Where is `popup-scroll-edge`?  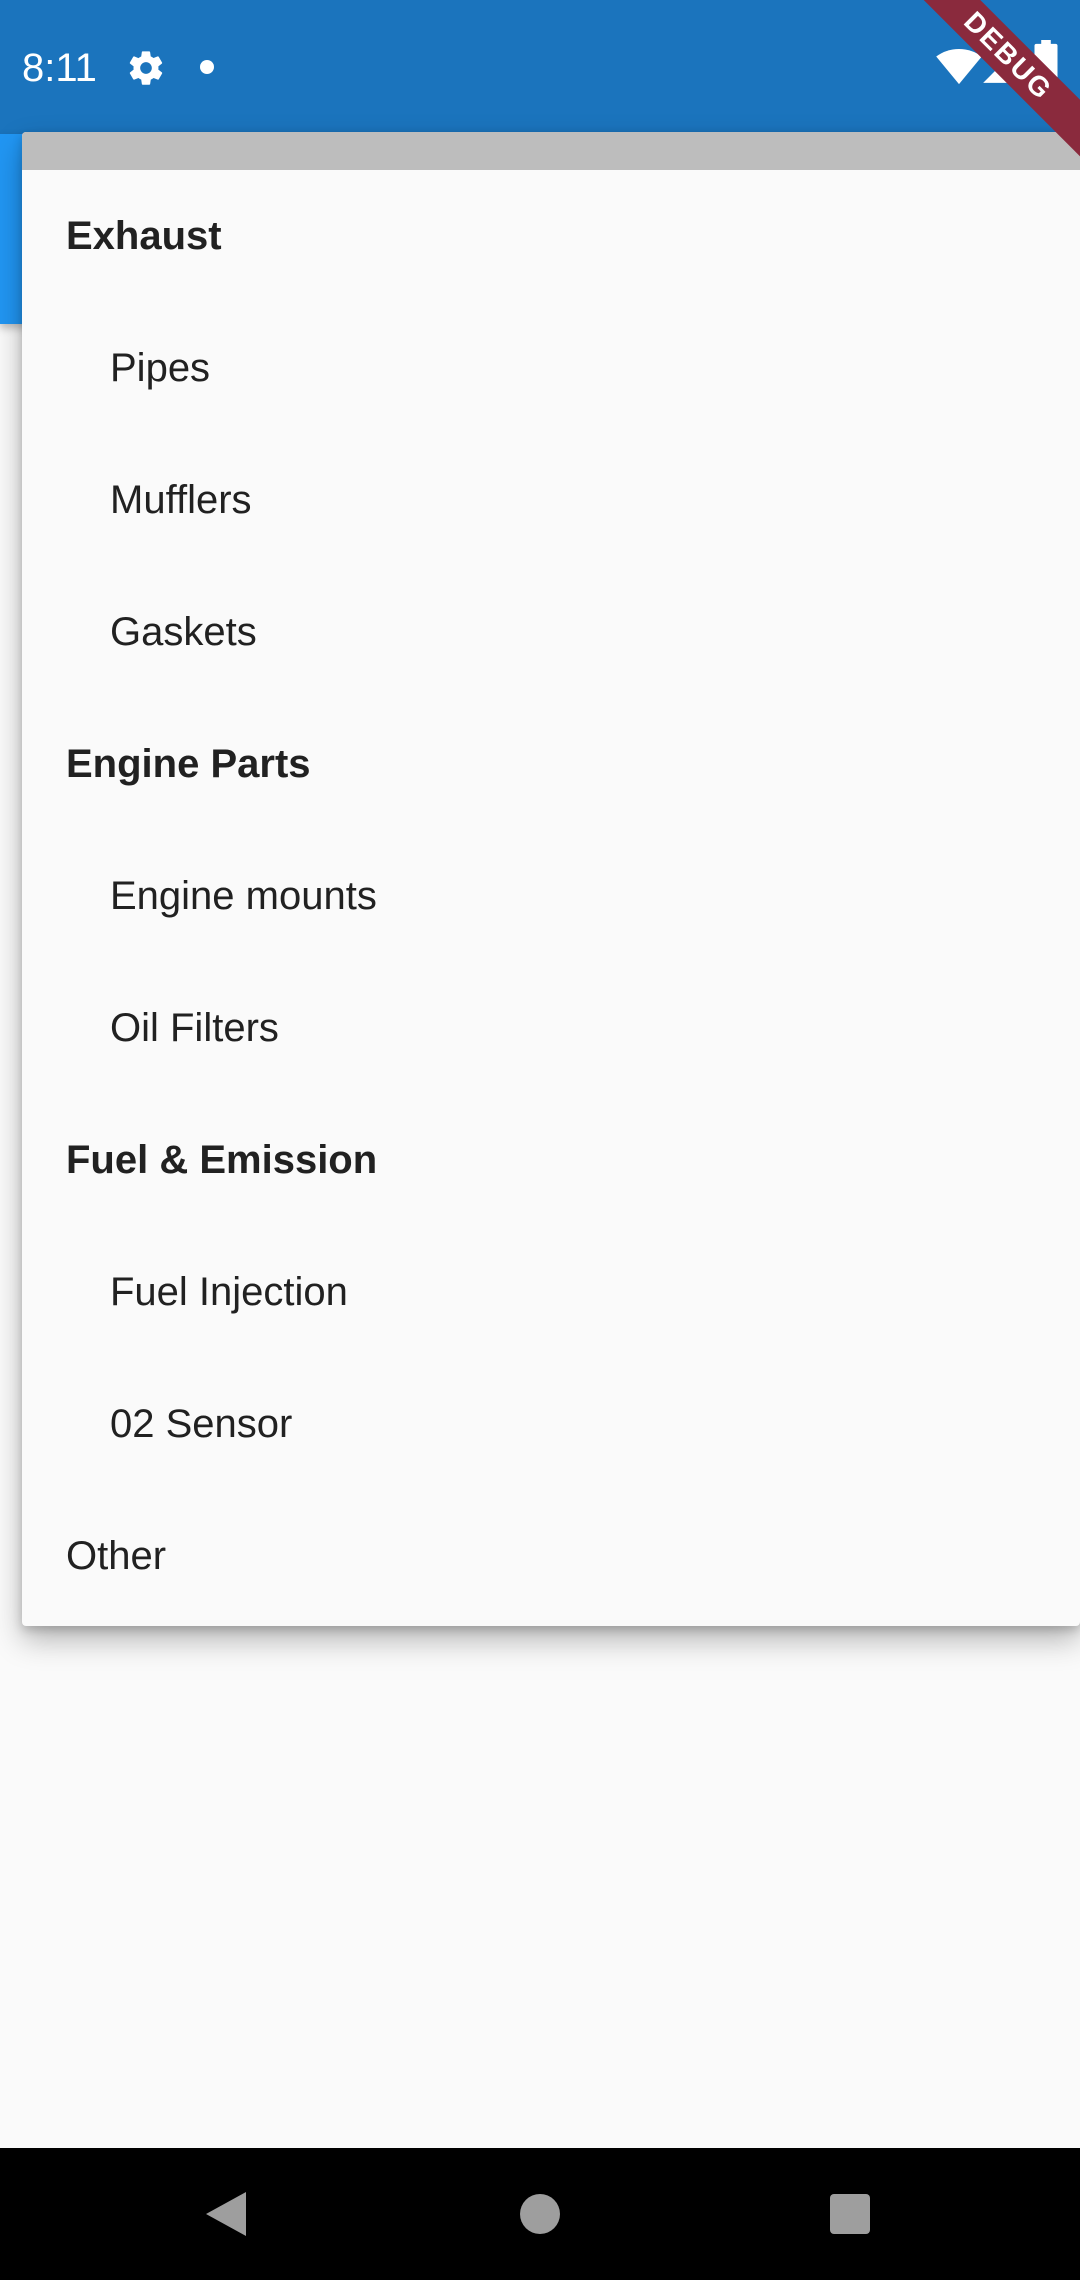
popup-scroll-edge is located at coordinates (551, 151).